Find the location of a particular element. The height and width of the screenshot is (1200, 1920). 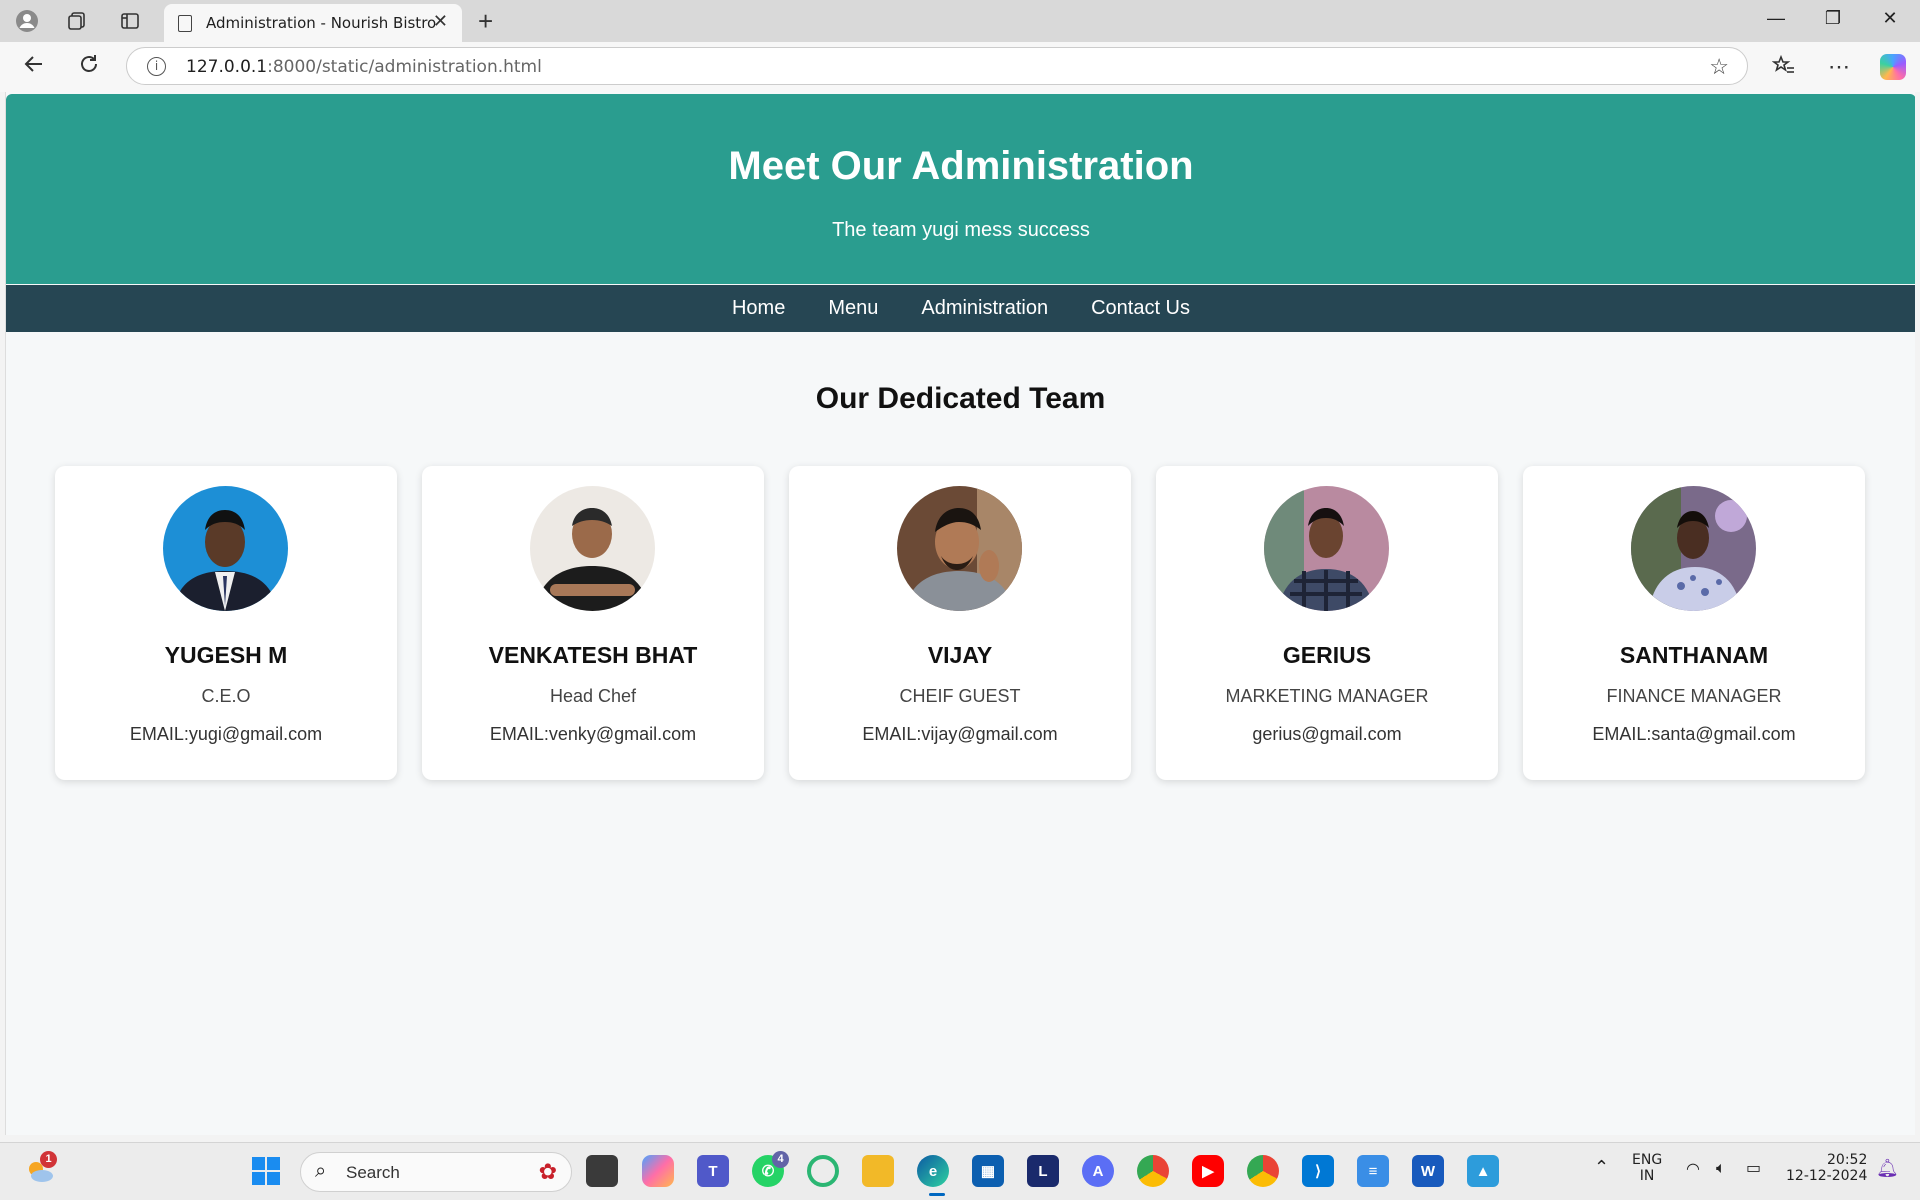

language-indicator: ENG IN is located at coordinates (1647, 1168).